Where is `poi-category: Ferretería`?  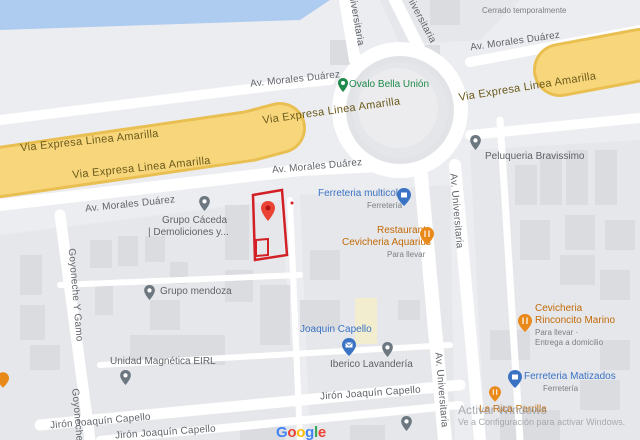 poi-category: Ferretería is located at coordinates (561, 388).